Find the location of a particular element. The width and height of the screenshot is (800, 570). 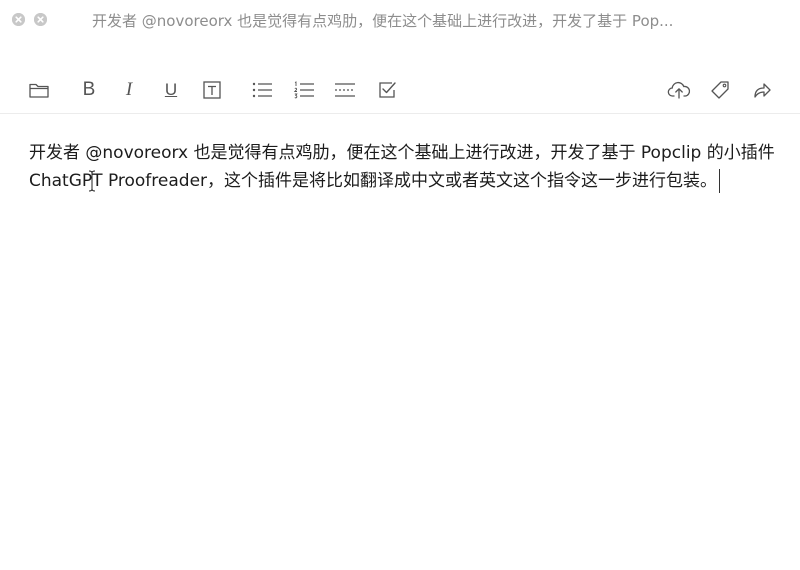

text-box-button is located at coordinates (212, 90).